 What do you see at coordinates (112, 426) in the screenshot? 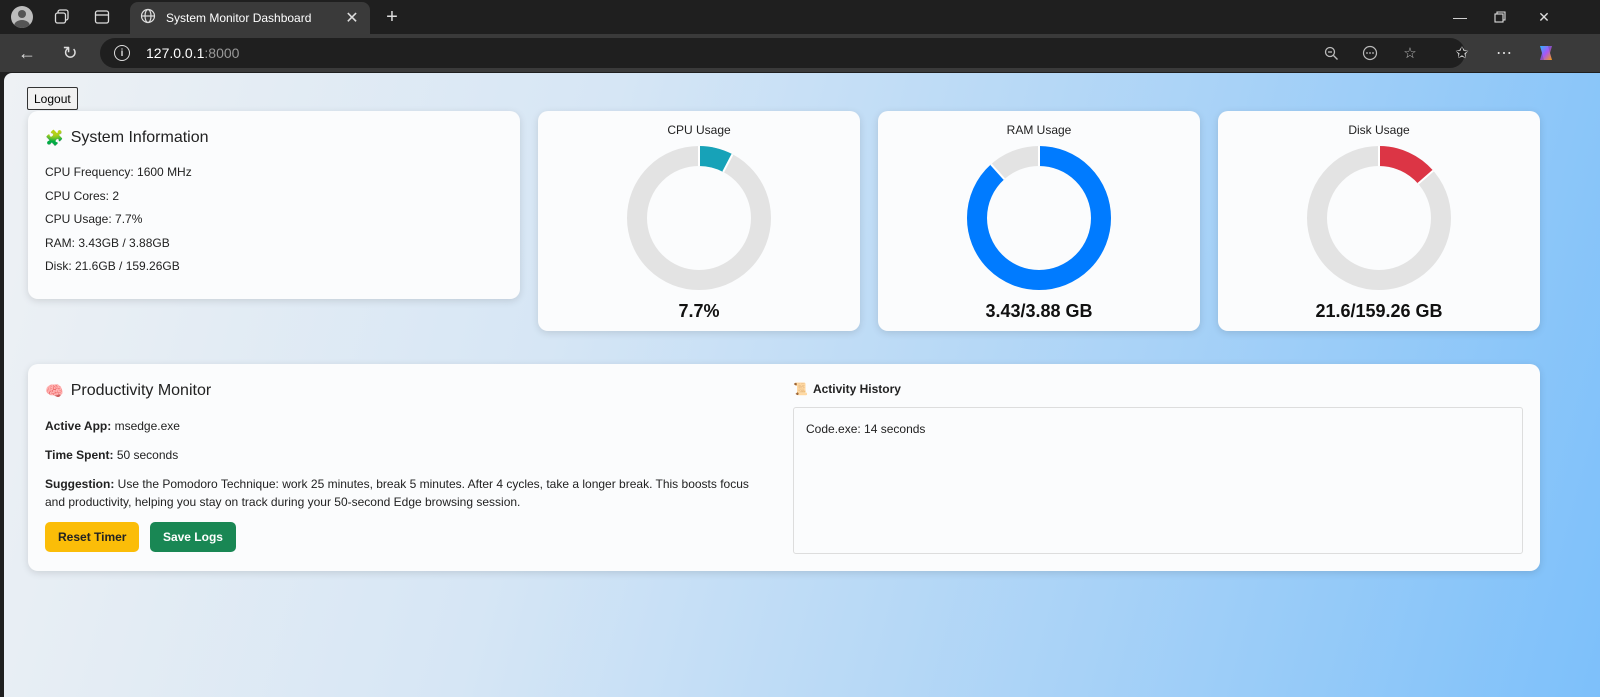
I see `active-app-line: Active App: msedge.exe` at bounding box center [112, 426].